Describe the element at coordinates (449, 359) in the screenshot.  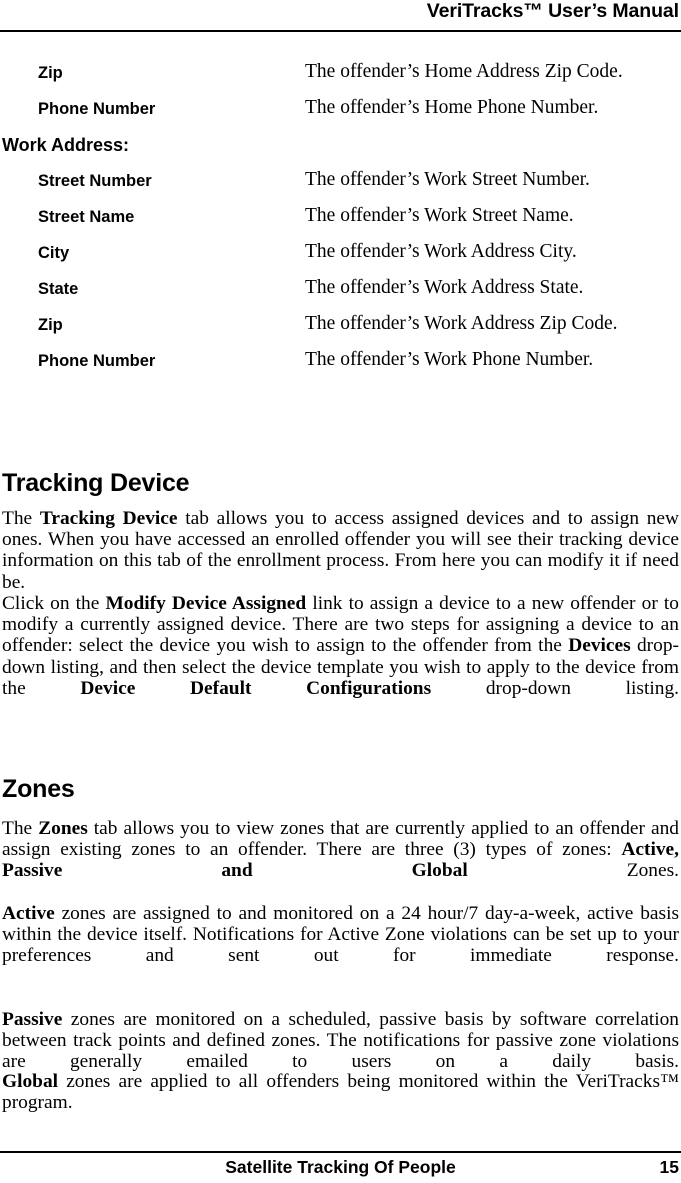
I see `definition-description: The offender’s Work Phone Number.` at that location.